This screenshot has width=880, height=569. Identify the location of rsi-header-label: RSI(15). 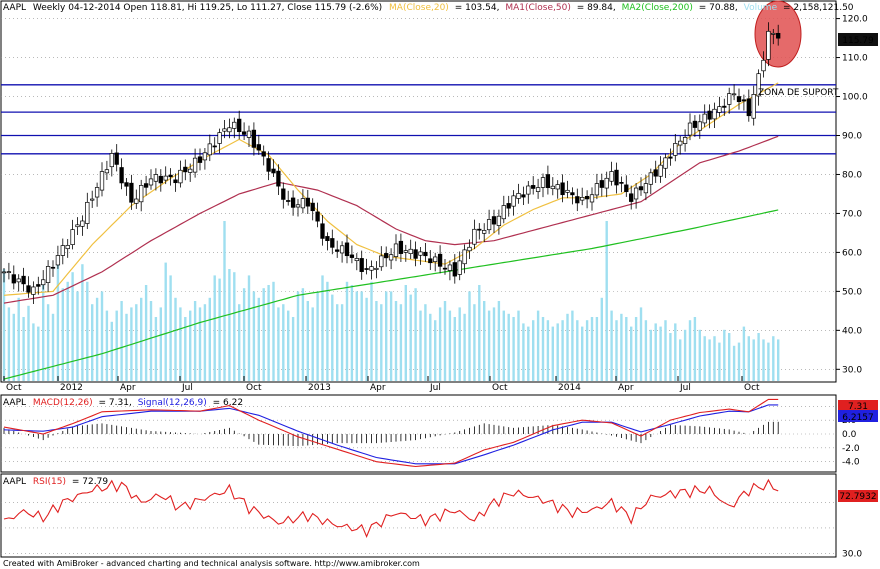
(49, 482).